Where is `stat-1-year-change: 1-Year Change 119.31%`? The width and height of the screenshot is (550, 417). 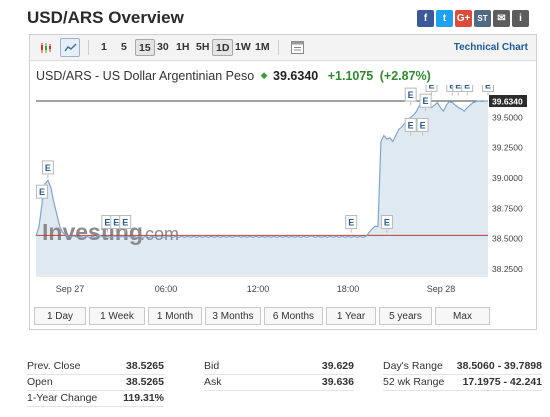 stat-1-year-change: 1-Year Change 119.31% is located at coordinates (95, 399).